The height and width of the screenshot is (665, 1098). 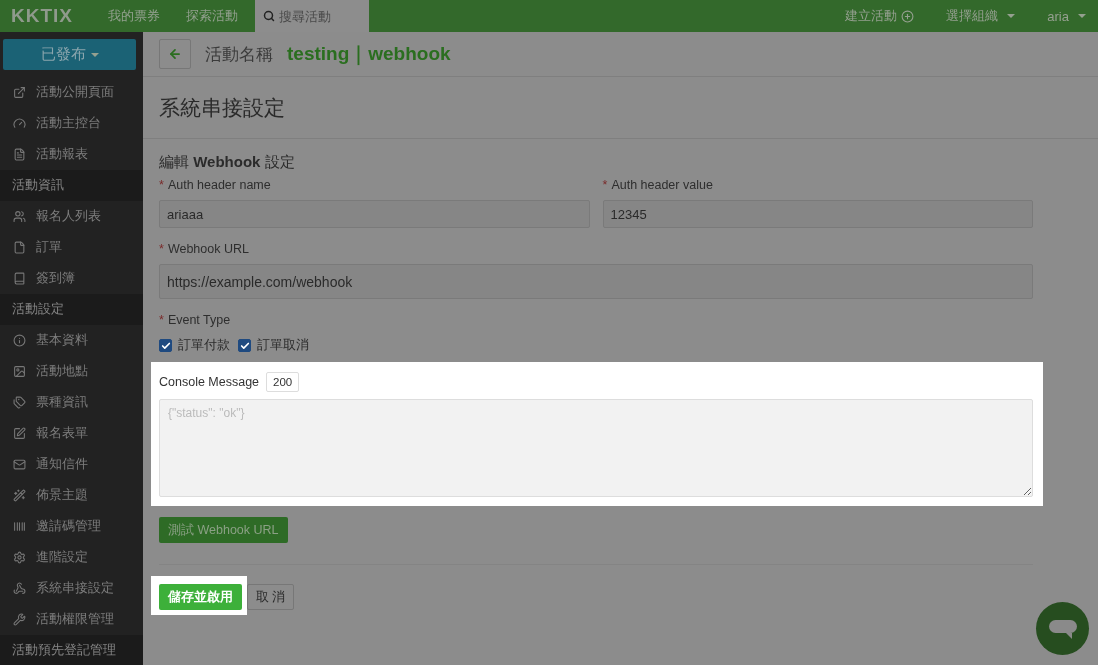 I want to click on barcode-icon, so click(x=19, y=526).